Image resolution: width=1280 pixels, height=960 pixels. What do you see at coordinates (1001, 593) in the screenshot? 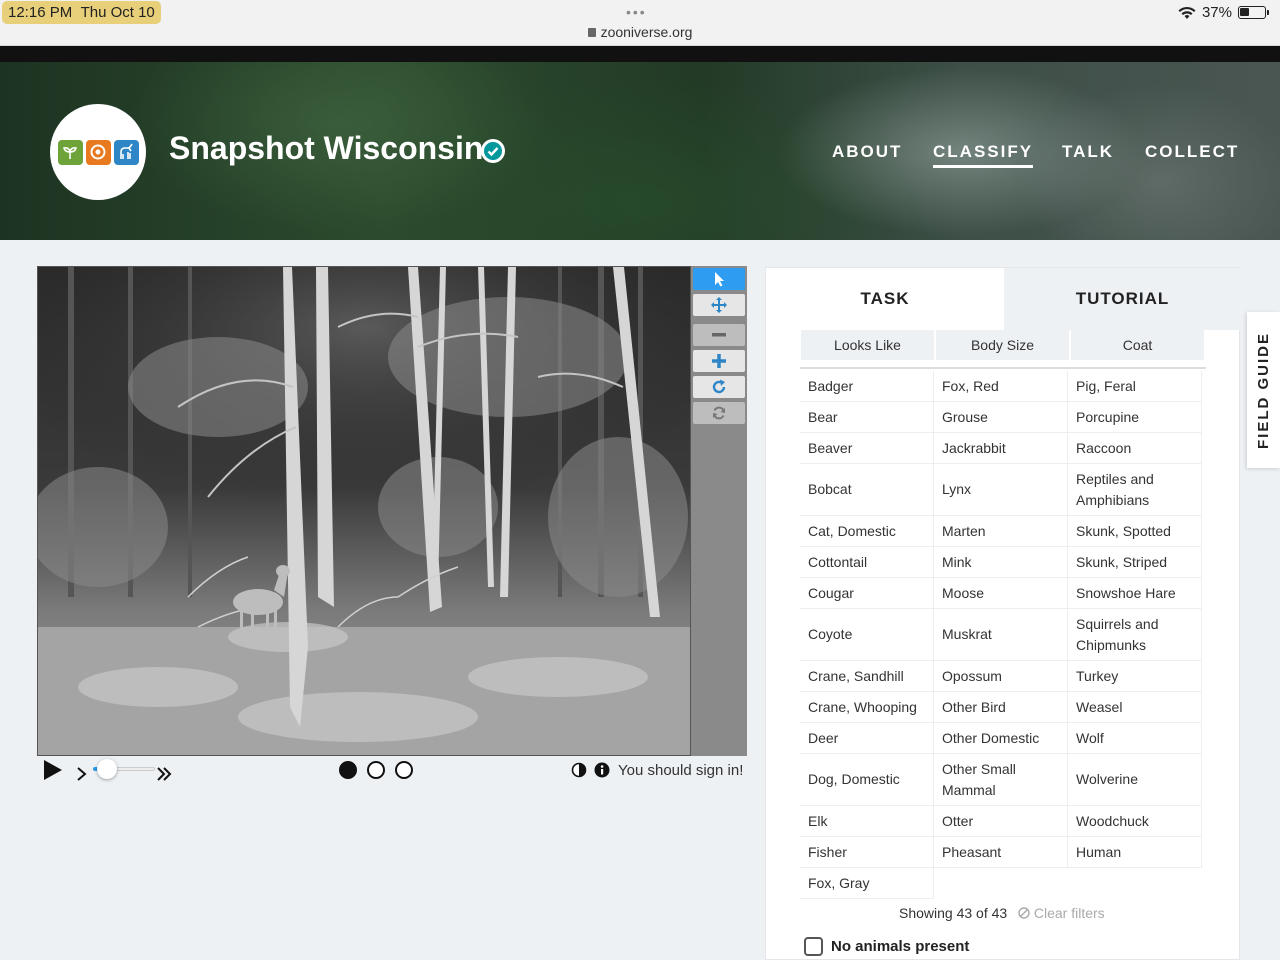
I see `species-choice: Moose` at bounding box center [1001, 593].